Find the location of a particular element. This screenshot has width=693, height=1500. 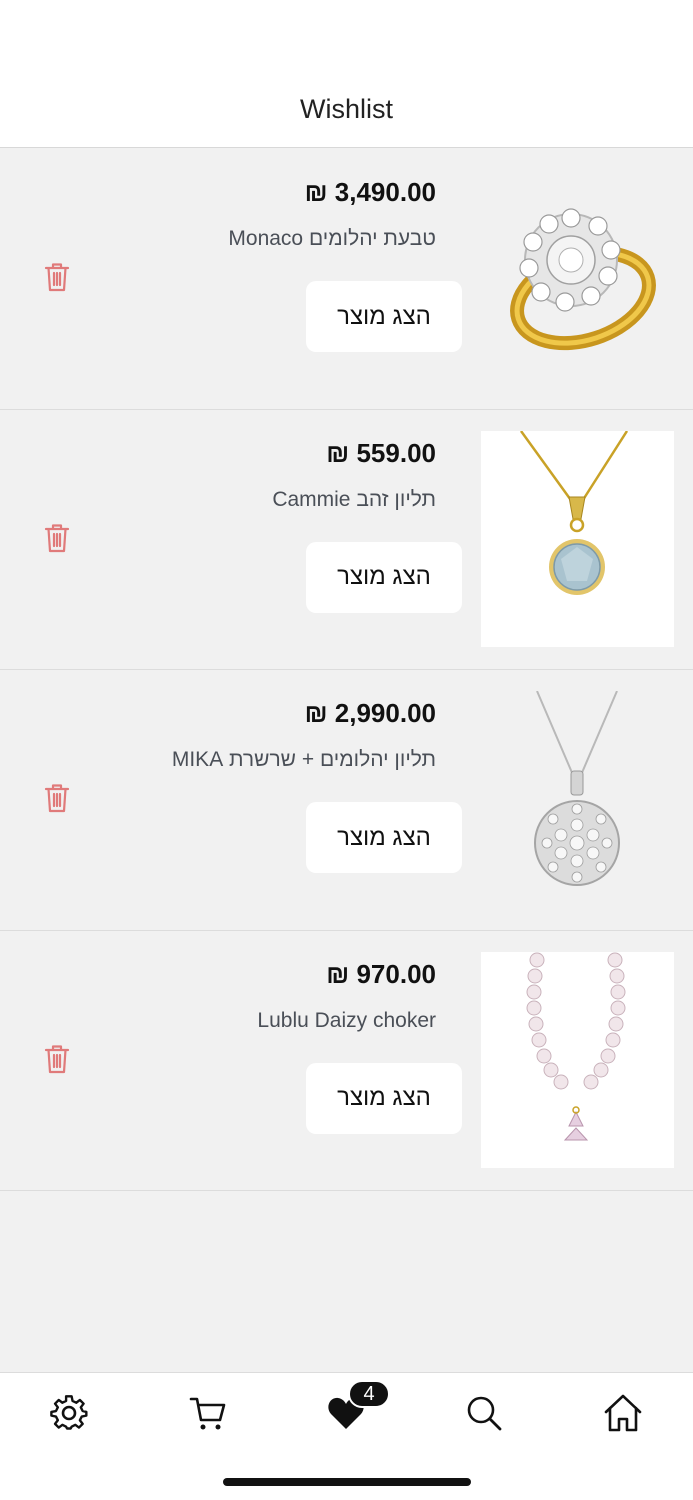

home-icon is located at coordinates (623, 1413).